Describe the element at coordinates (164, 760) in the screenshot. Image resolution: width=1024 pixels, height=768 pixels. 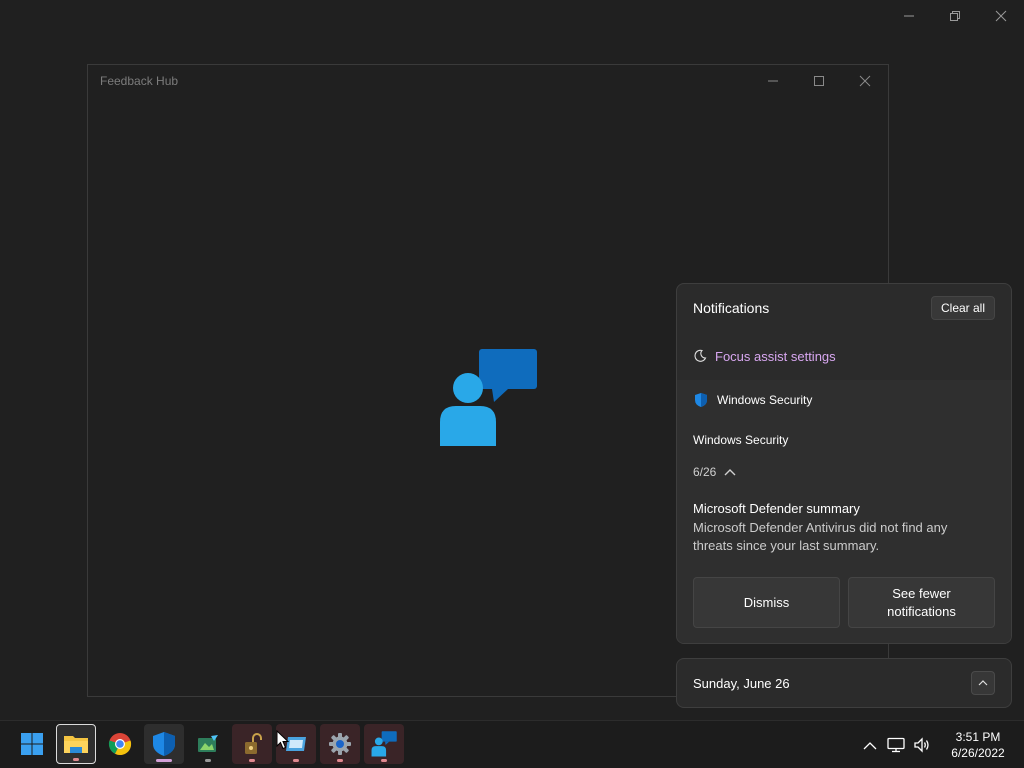
I see `active-indicator` at that location.